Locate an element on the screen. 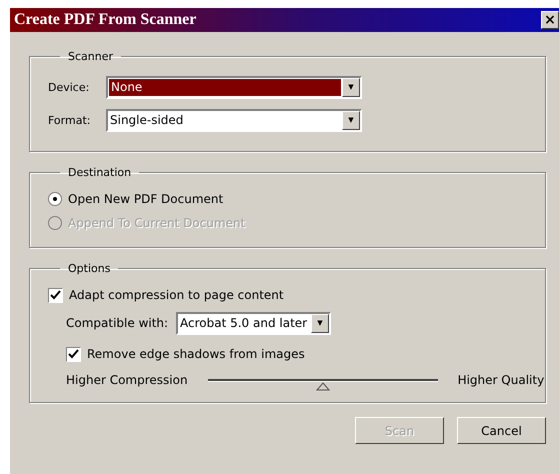 Image resolution: width=559 pixels, height=474 pixels. group-title: Options is located at coordinates (89, 268).